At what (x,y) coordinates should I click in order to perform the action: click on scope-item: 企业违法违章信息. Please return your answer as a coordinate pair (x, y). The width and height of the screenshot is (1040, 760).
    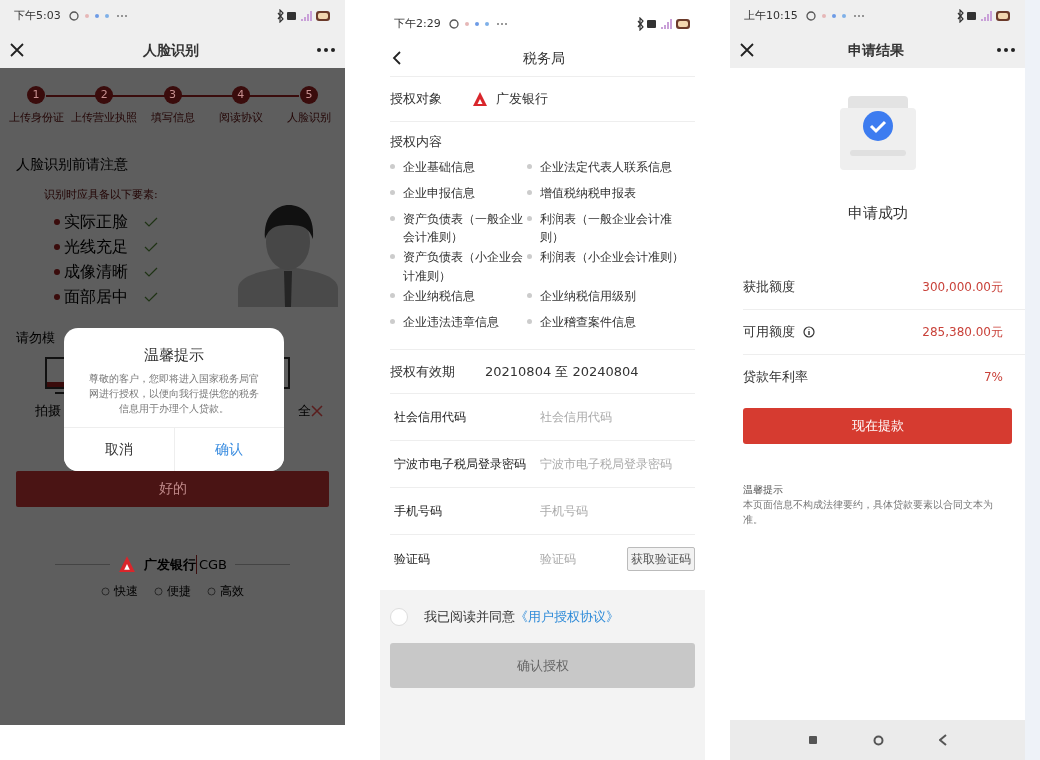
    Looking at the image, I should click on (451, 323).